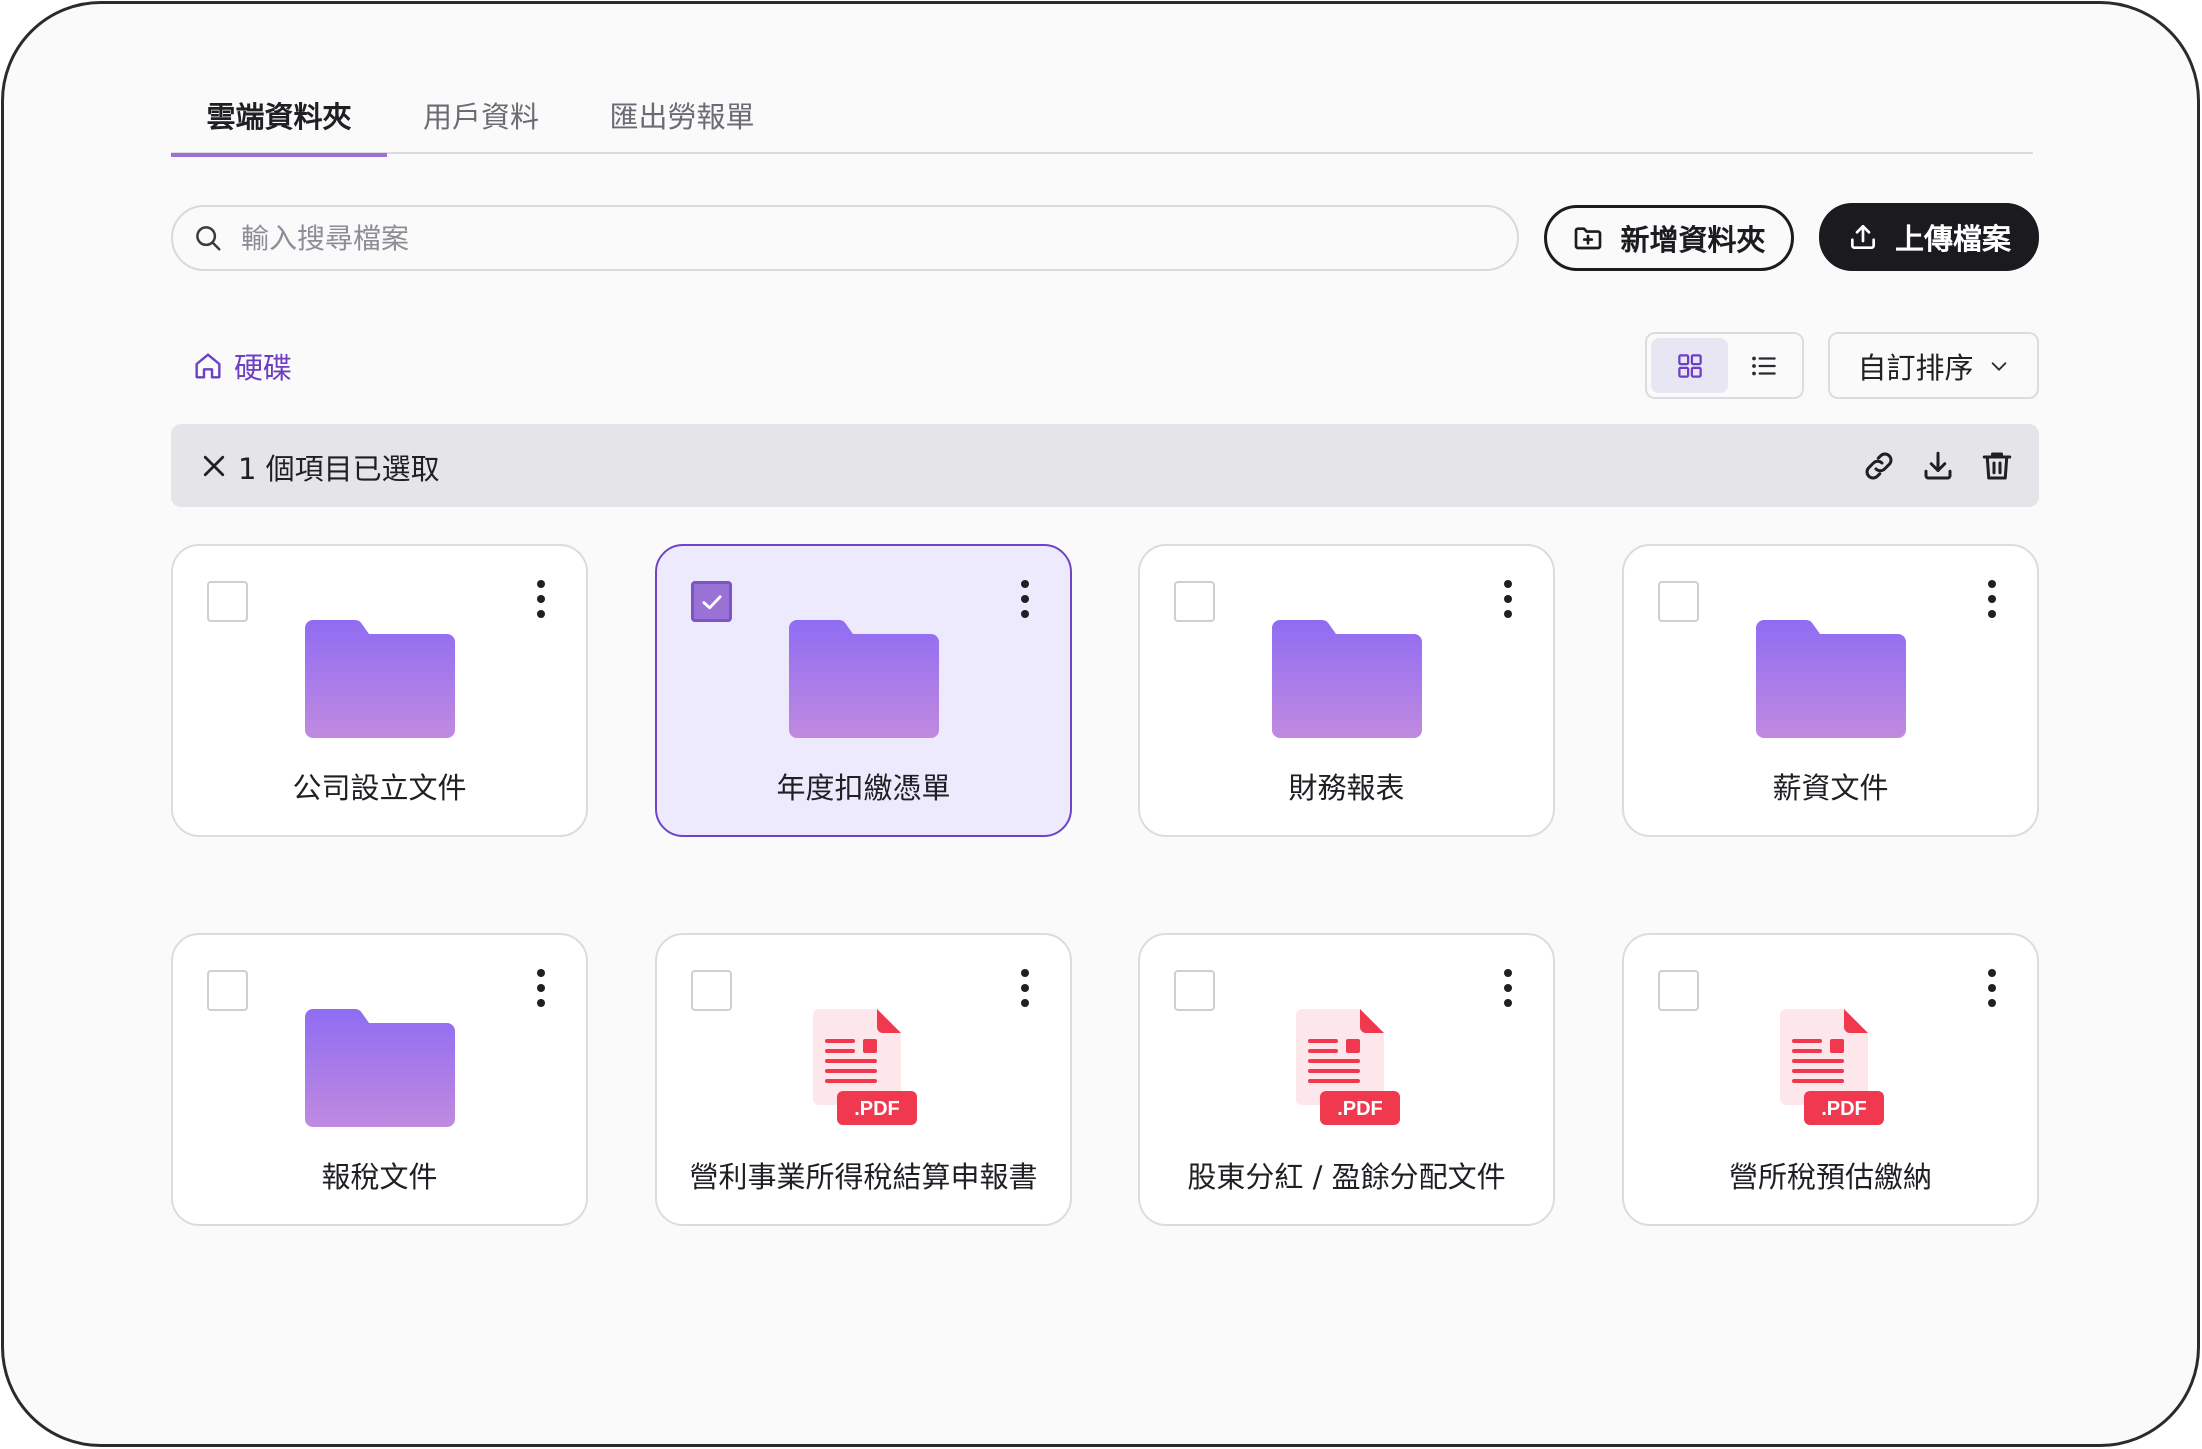 Image resolution: width=2202 pixels, height=1449 pixels. I want to click on upload-file-button: 上傳檔案, so click(1929, 237).